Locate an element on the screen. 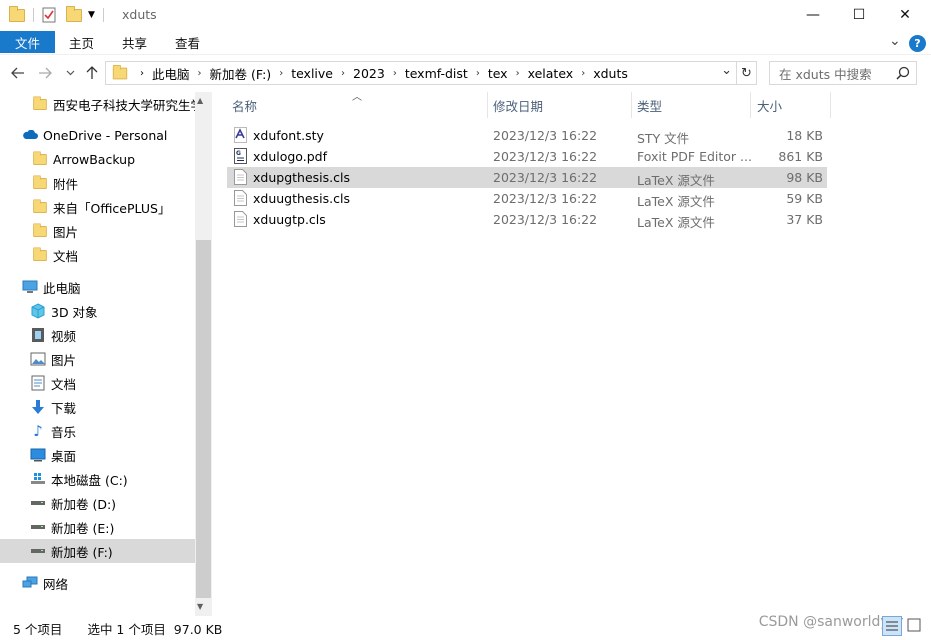  cloud-icon is located at coordinates (30, 135).